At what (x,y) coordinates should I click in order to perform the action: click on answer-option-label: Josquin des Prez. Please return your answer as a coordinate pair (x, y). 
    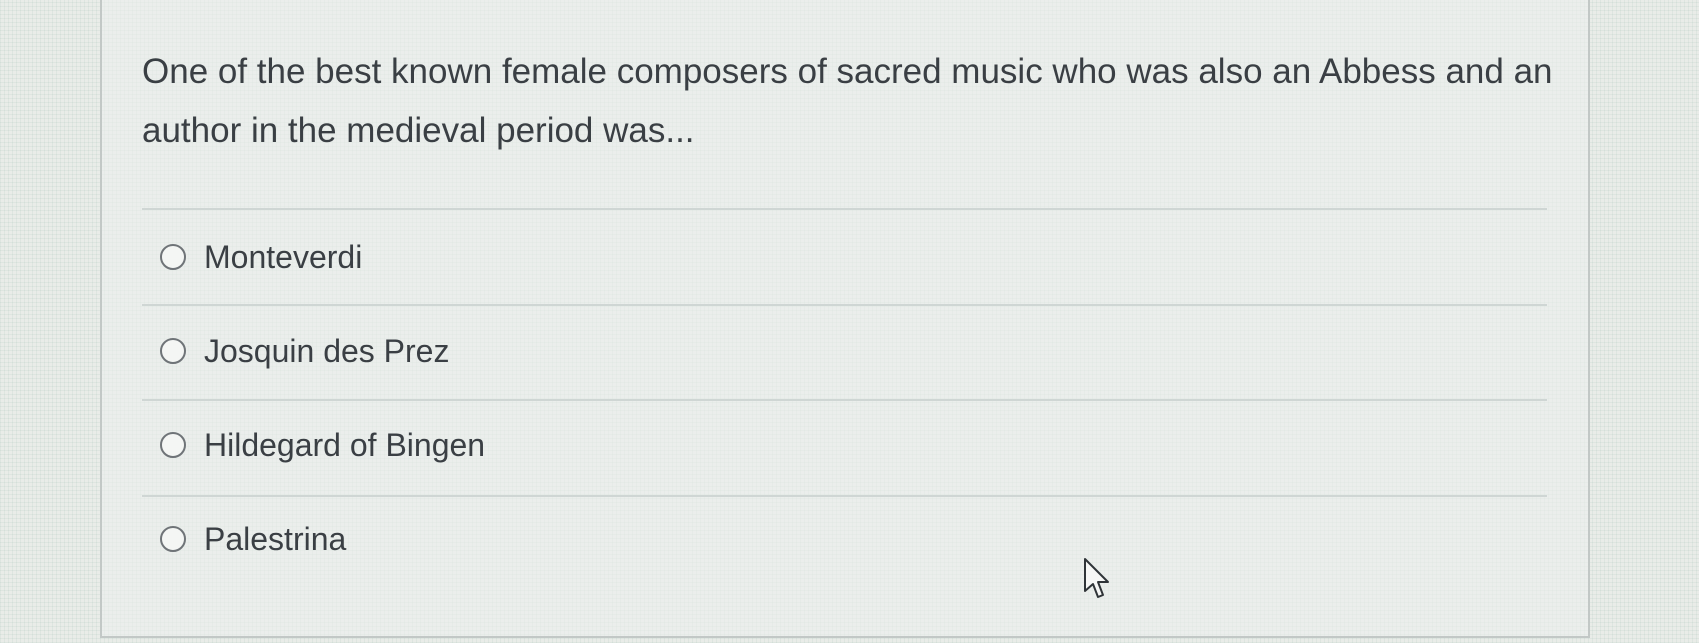
    Looking at the image, I should click on (327, 350).